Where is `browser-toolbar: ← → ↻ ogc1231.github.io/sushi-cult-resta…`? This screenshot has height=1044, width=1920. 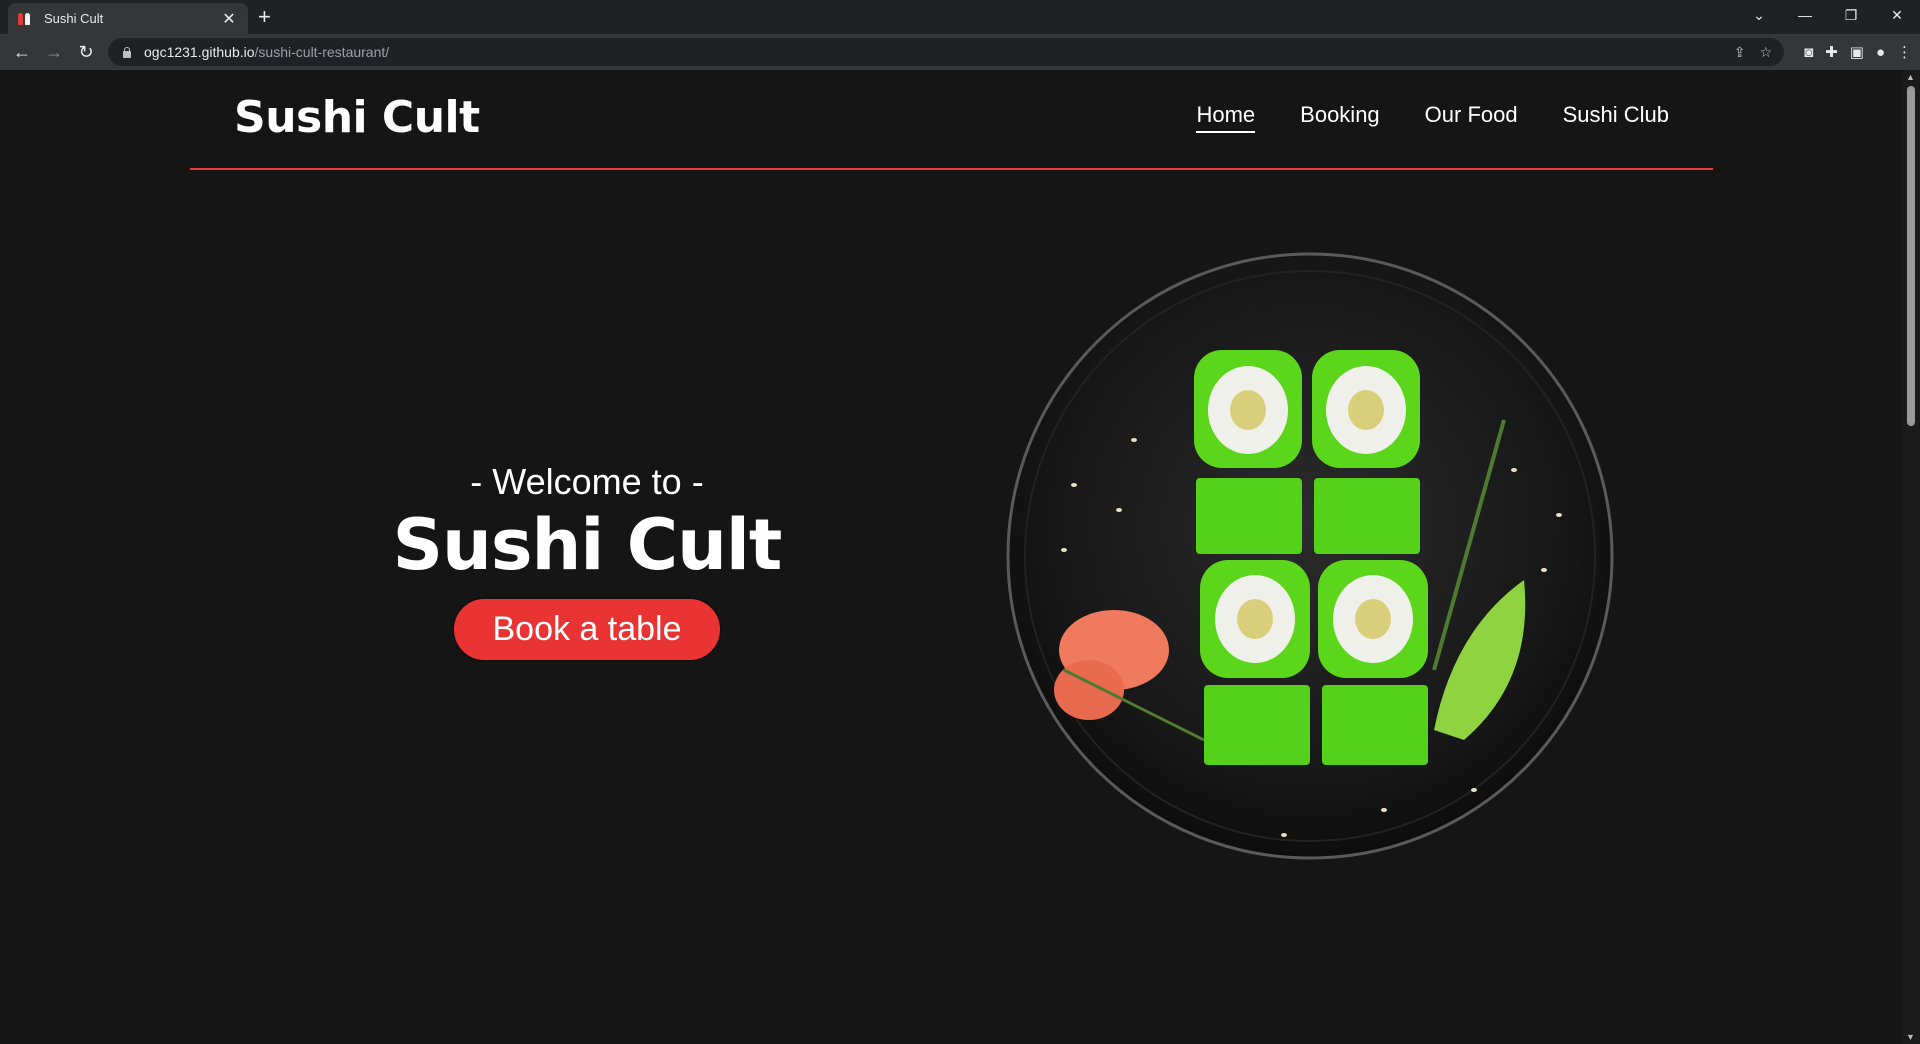
browser-toolbar: ← → ↻ ogc1231.github.io/sushi-cult-resta… is located at coordinates (960, 52).